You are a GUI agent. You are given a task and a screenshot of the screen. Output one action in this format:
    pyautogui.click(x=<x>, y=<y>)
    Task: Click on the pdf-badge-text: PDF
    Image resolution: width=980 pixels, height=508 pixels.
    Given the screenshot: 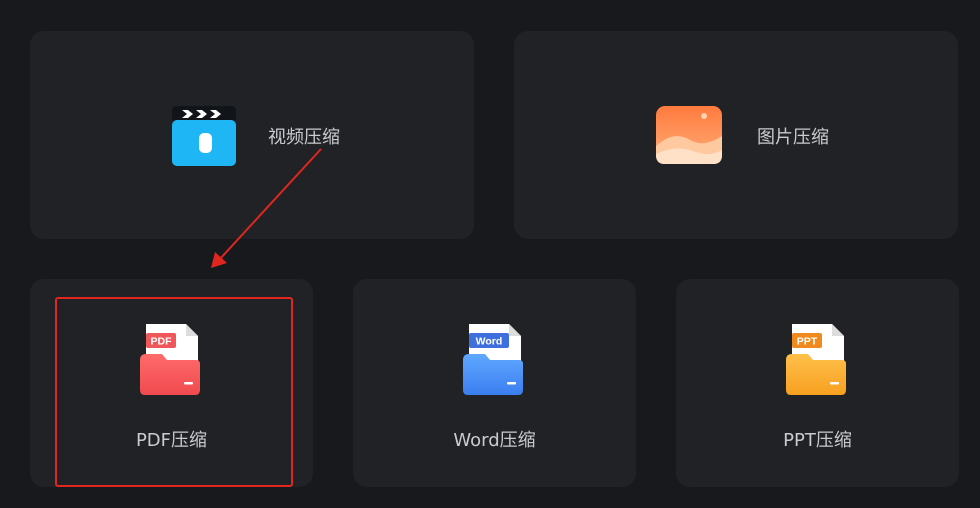 What is the action you would take?
    pyautogui.click(x=162, y=342)
    